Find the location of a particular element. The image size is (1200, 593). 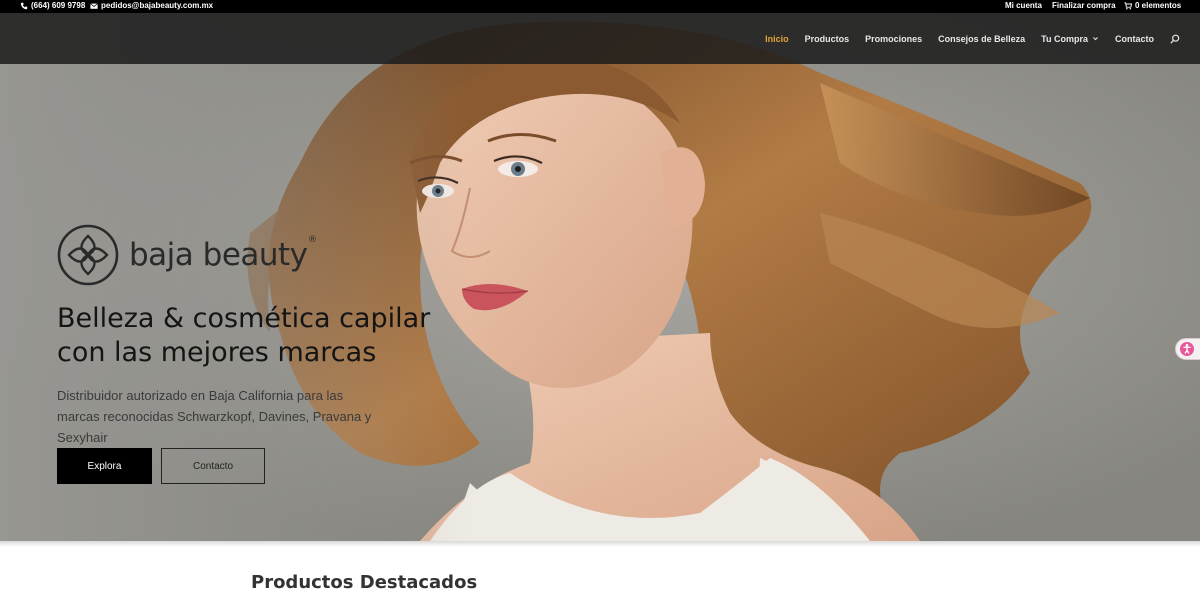

section-title: Productos Destacados is located at coordinates (364, 582).